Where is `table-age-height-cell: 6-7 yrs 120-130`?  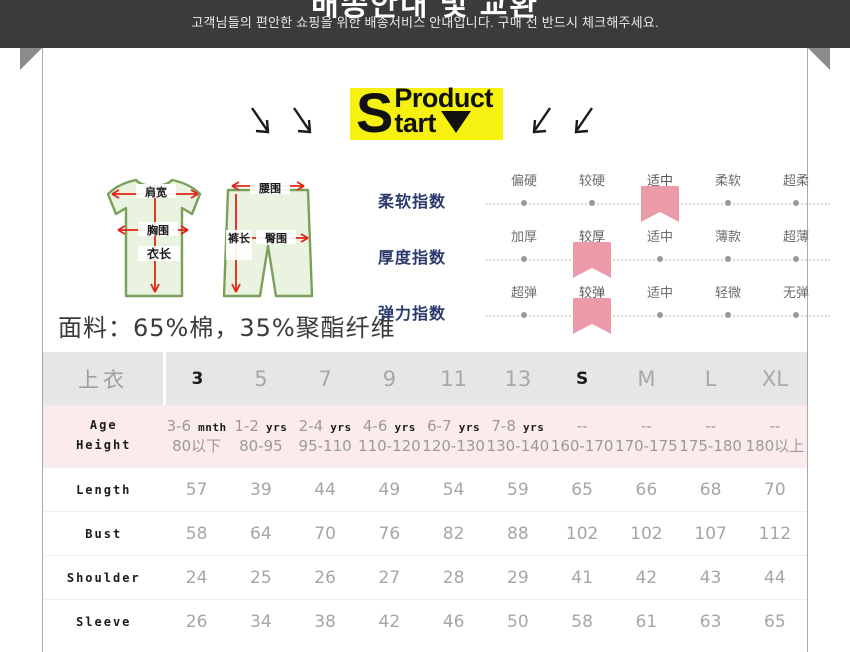 table-age-height-cell: 6-7 yrs 120-130 is located at coordinates (453, 436).